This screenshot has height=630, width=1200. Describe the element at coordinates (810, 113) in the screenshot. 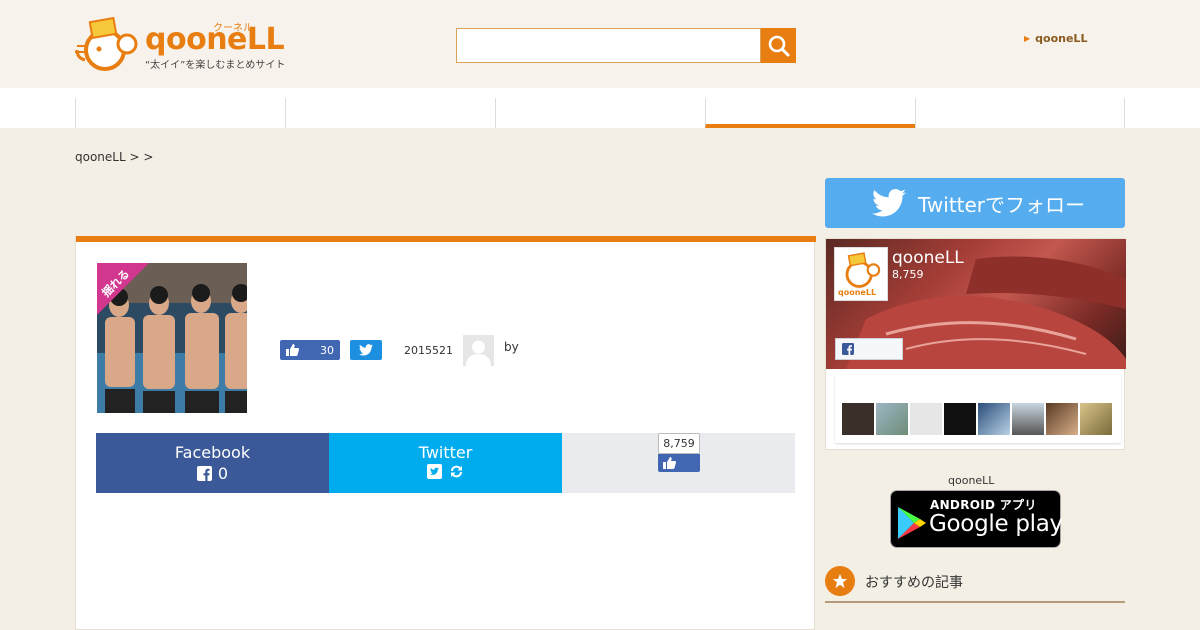

I see `nav-item-active` at that location.